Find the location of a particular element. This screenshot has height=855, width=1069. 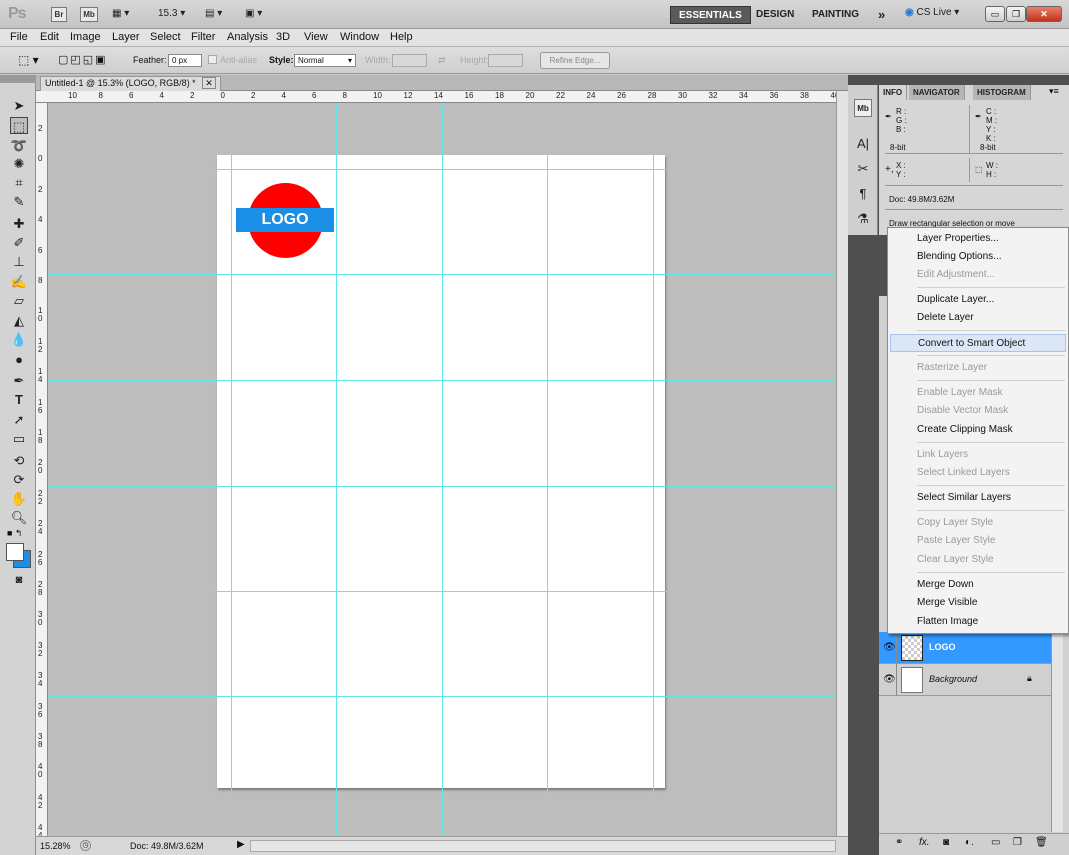

menu-select: Select is located at coordinates (165, 37).